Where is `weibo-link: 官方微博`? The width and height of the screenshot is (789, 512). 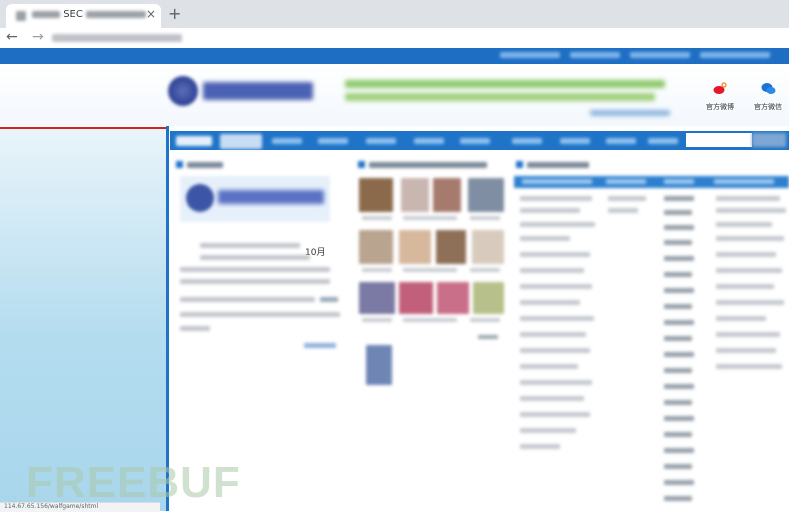 weibo-link: 官方微博 is located at coordinates (720, 97).